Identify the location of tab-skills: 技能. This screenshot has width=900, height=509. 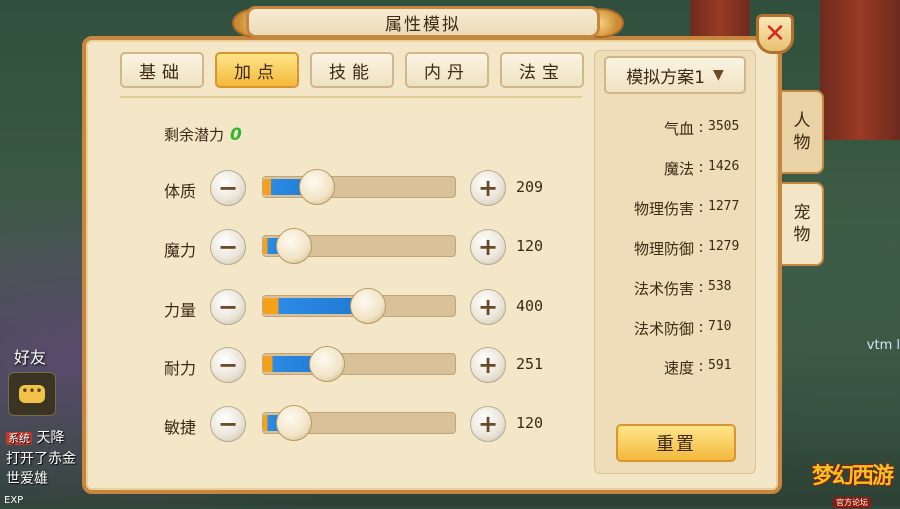
(352, 70).